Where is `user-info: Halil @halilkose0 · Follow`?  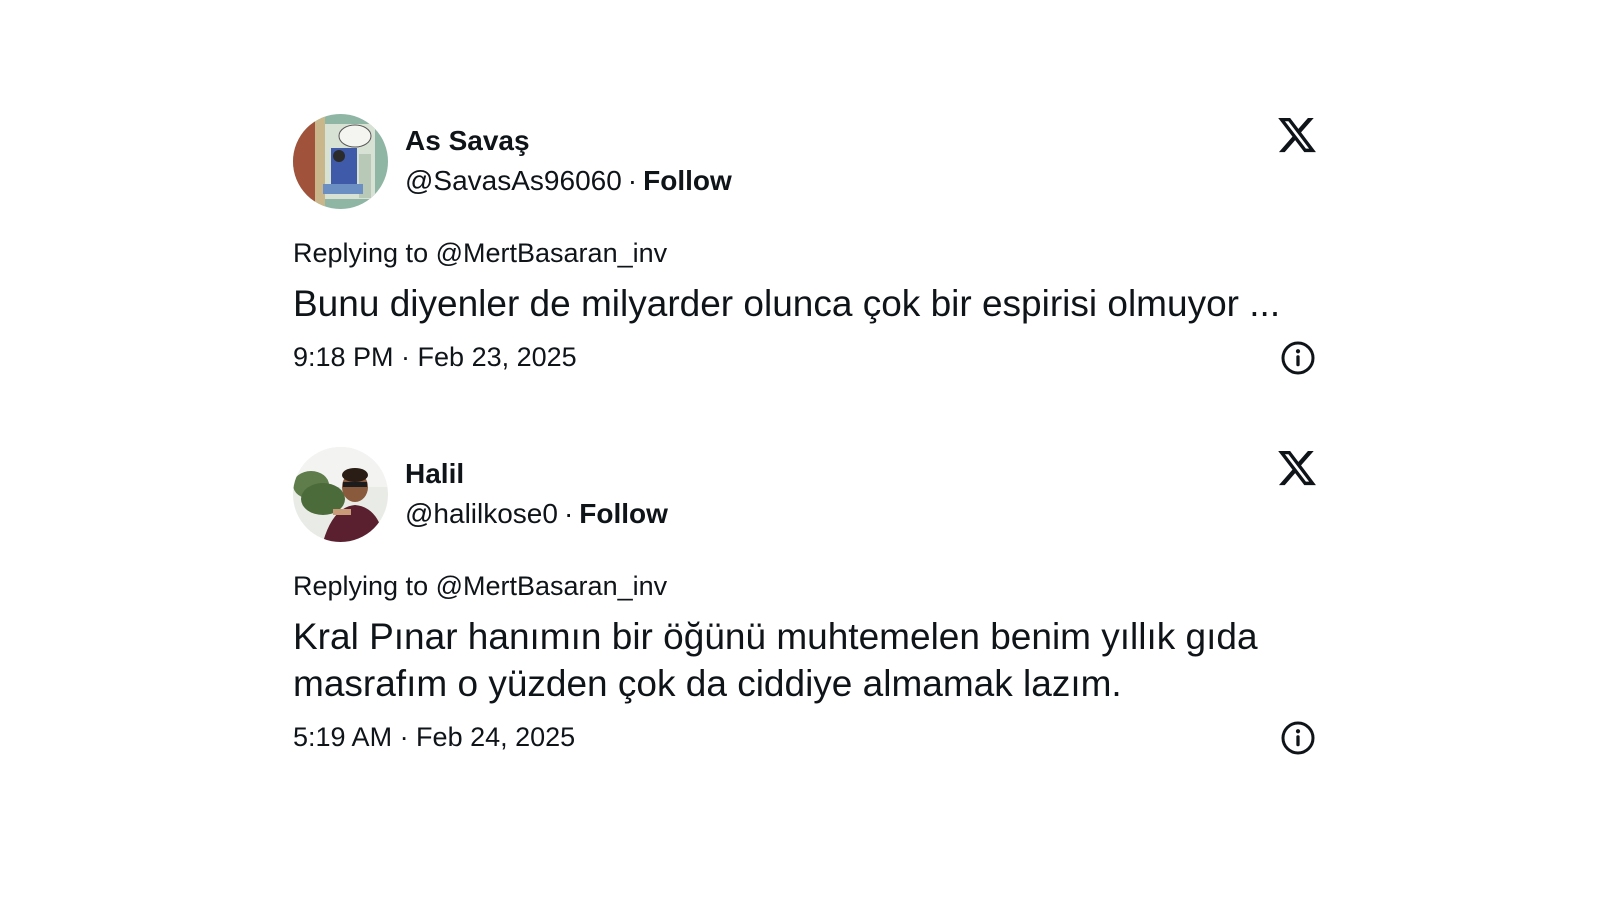 user-info: Halil @halilkose0 · Follow is located at coordinates (536, 494).